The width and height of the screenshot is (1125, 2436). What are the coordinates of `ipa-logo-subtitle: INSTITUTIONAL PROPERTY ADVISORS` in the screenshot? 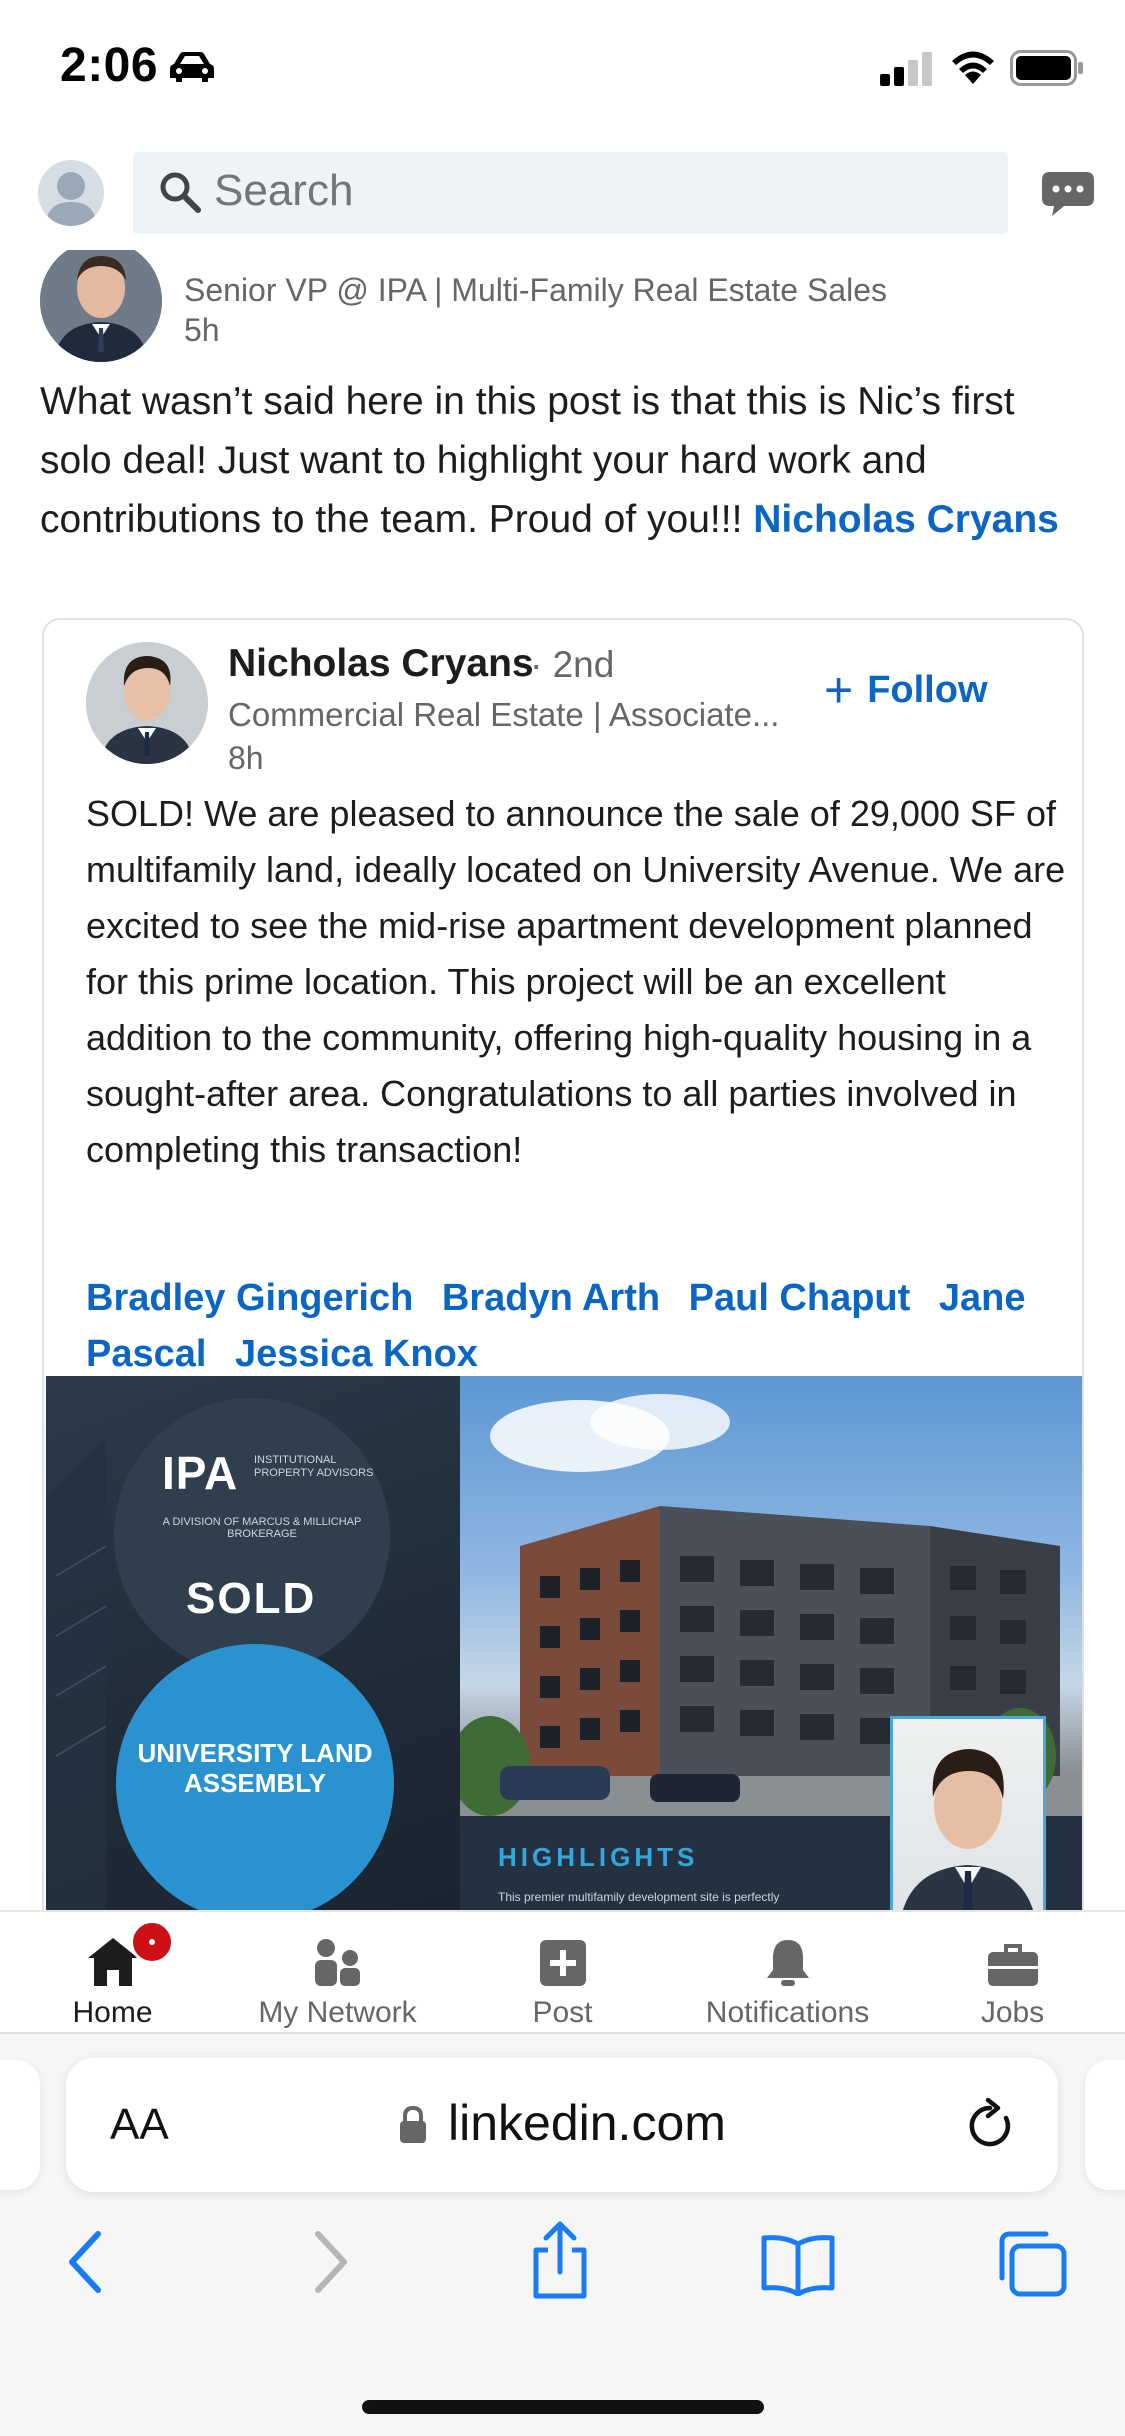 It's located at (314, 1466).